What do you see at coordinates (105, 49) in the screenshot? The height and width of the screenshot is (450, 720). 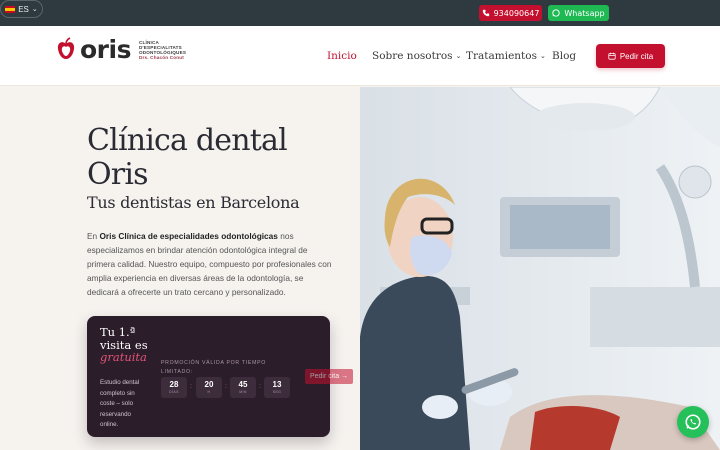 I see `logo-wordmark: oris` at bounding box center [105, 49].